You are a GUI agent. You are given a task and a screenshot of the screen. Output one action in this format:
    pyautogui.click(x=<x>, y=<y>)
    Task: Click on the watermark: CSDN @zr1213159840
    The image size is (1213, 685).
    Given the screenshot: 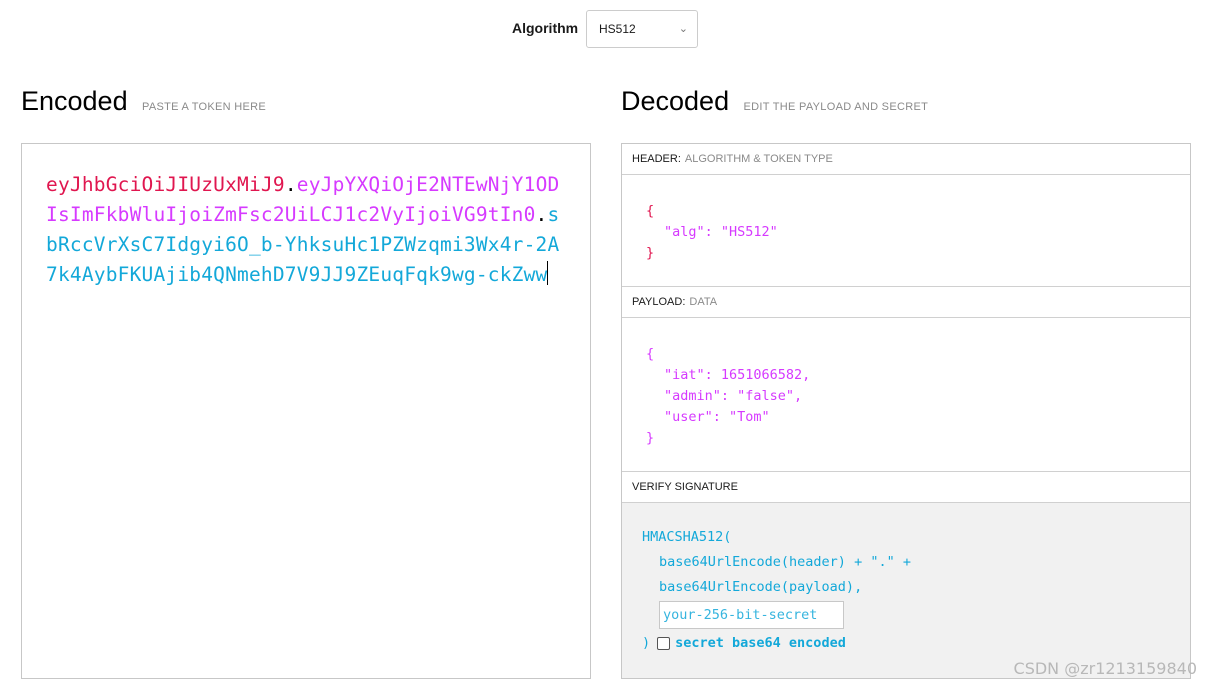 What is the action you would take?
    pyautogui.click(x=1105, y=668)
    